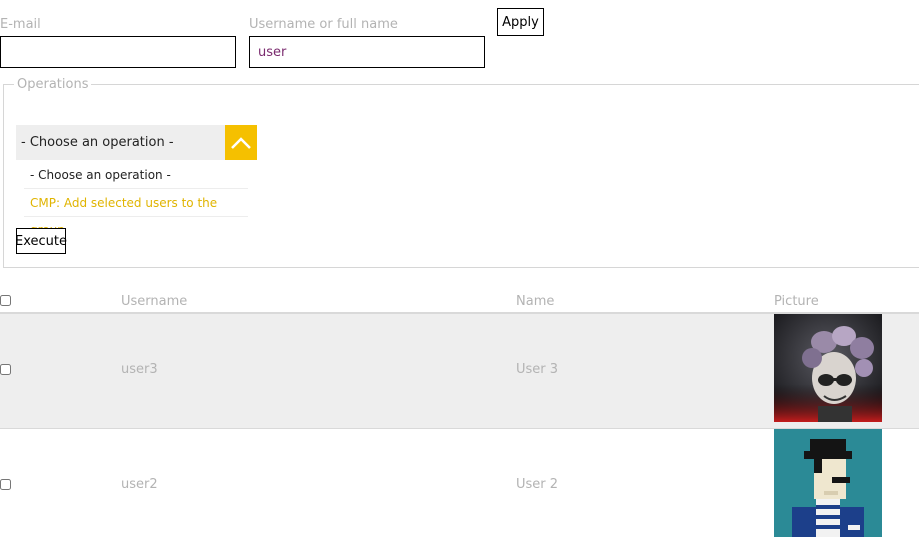 This screenshot has height=541, width=919. What do you see at coordinates (537, 484) in the screenshot?
I see `row-name: User 2` at bounding box center [537, 484].